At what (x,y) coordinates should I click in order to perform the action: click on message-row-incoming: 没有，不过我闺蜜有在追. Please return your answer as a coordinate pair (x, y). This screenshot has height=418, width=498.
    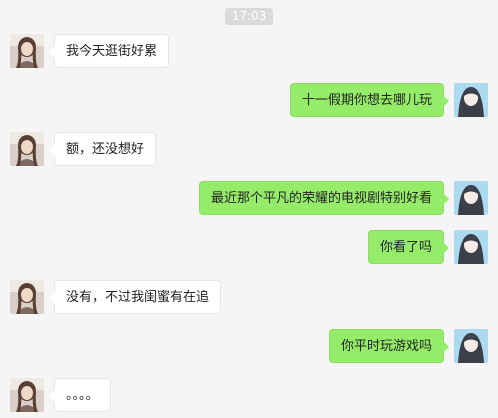
    Looking at the image, I should click on (249, 298).